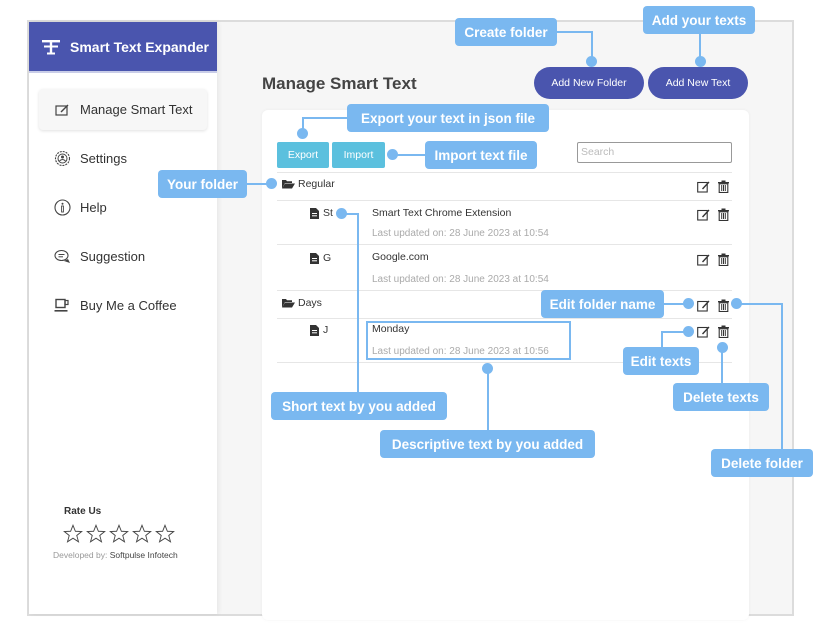 Image resolution: width=819 pixels, height=636 pixels. I want to click on callout-edit-folder-name: Edit folder name, so click(602, 304).